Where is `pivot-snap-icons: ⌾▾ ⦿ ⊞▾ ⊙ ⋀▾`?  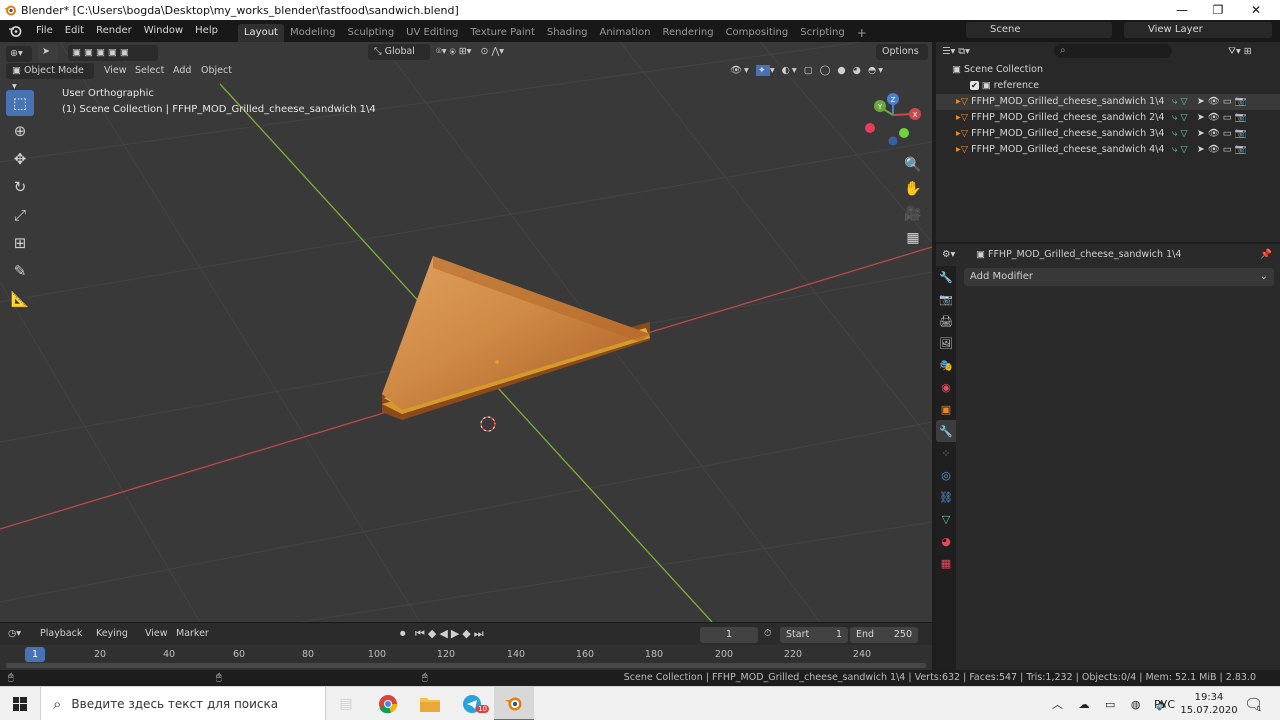
pivot-snap-icons: ⌾▾ ⦿ ⊞▾ ⊙ ⋀▾ is located at coordinates (470, 52).